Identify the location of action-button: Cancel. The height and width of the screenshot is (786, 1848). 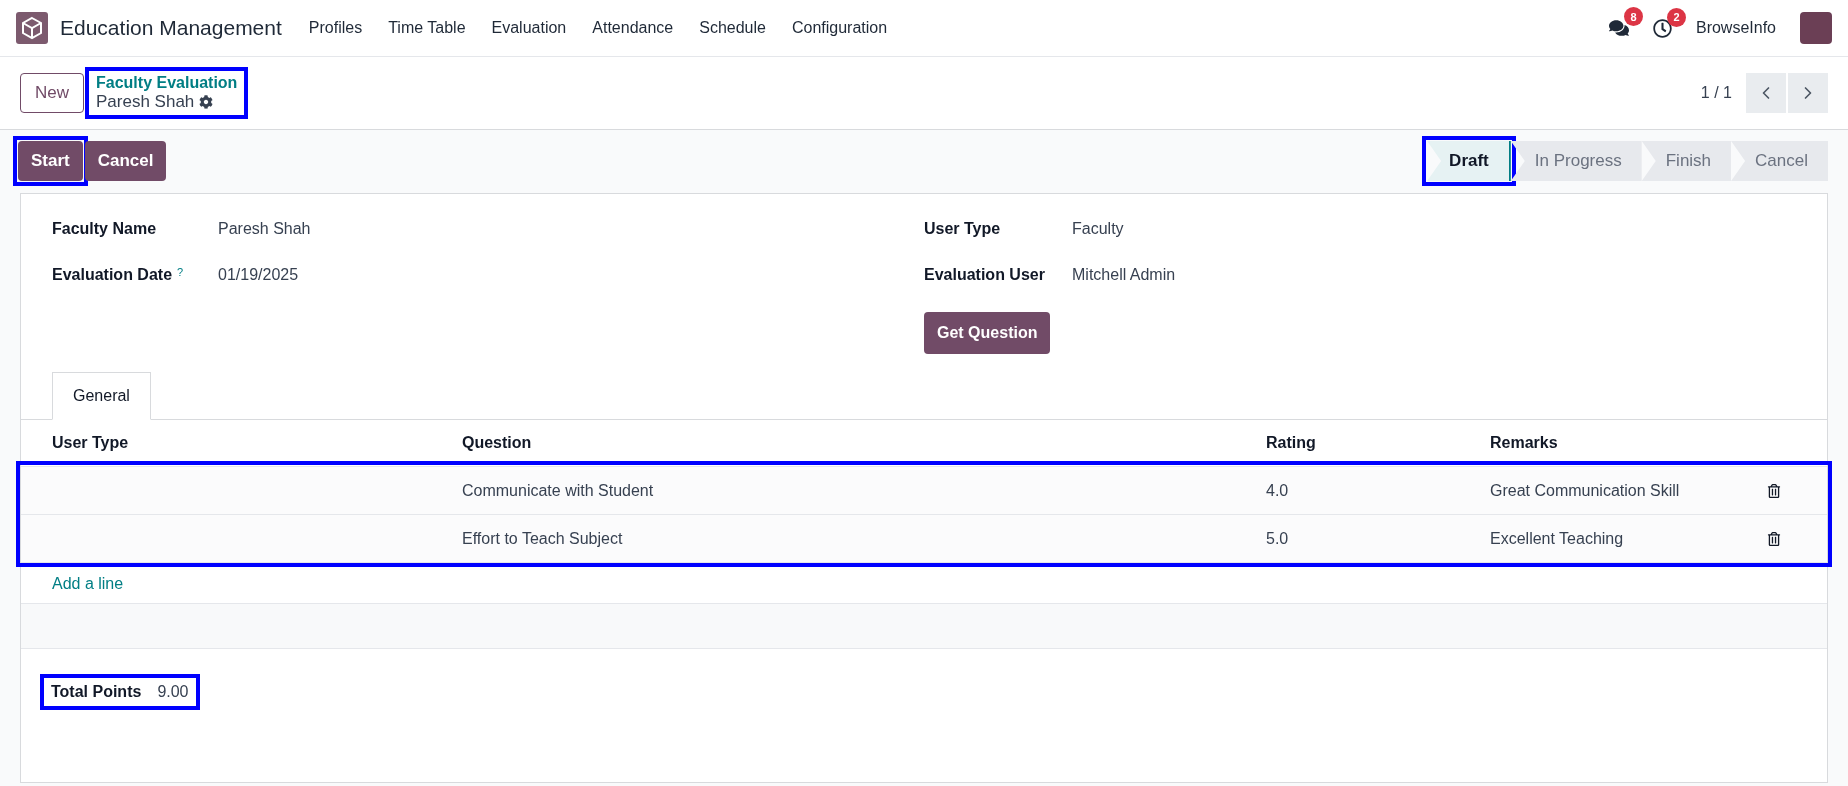
(125, 161).